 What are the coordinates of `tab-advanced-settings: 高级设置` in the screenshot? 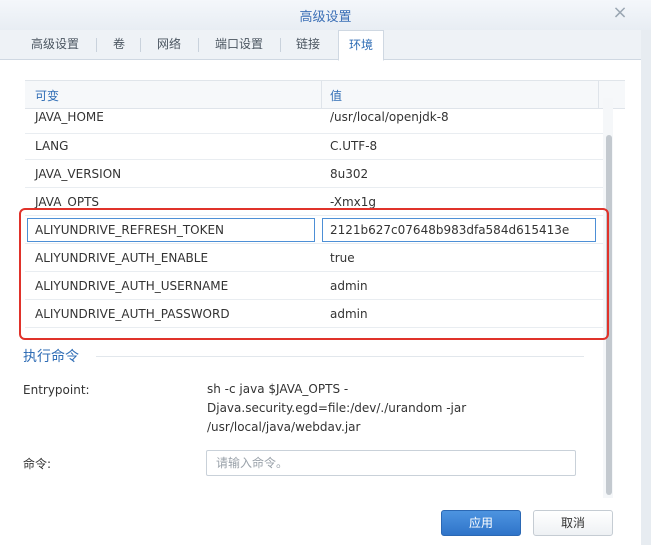 It's located at (55, 45).